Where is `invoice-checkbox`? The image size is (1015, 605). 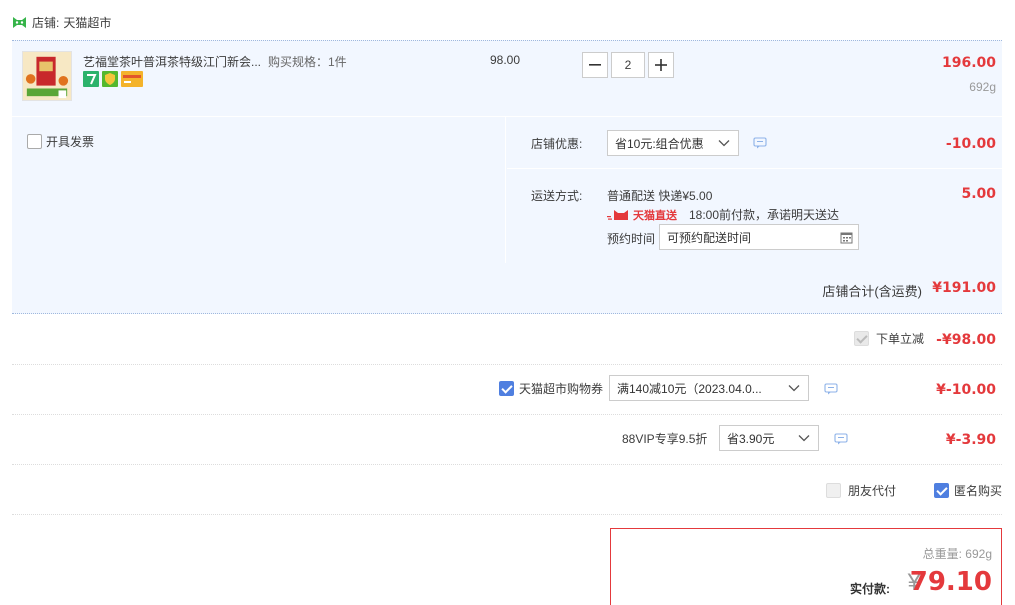 invoice-checkbox is located at coordinates (34, 141).